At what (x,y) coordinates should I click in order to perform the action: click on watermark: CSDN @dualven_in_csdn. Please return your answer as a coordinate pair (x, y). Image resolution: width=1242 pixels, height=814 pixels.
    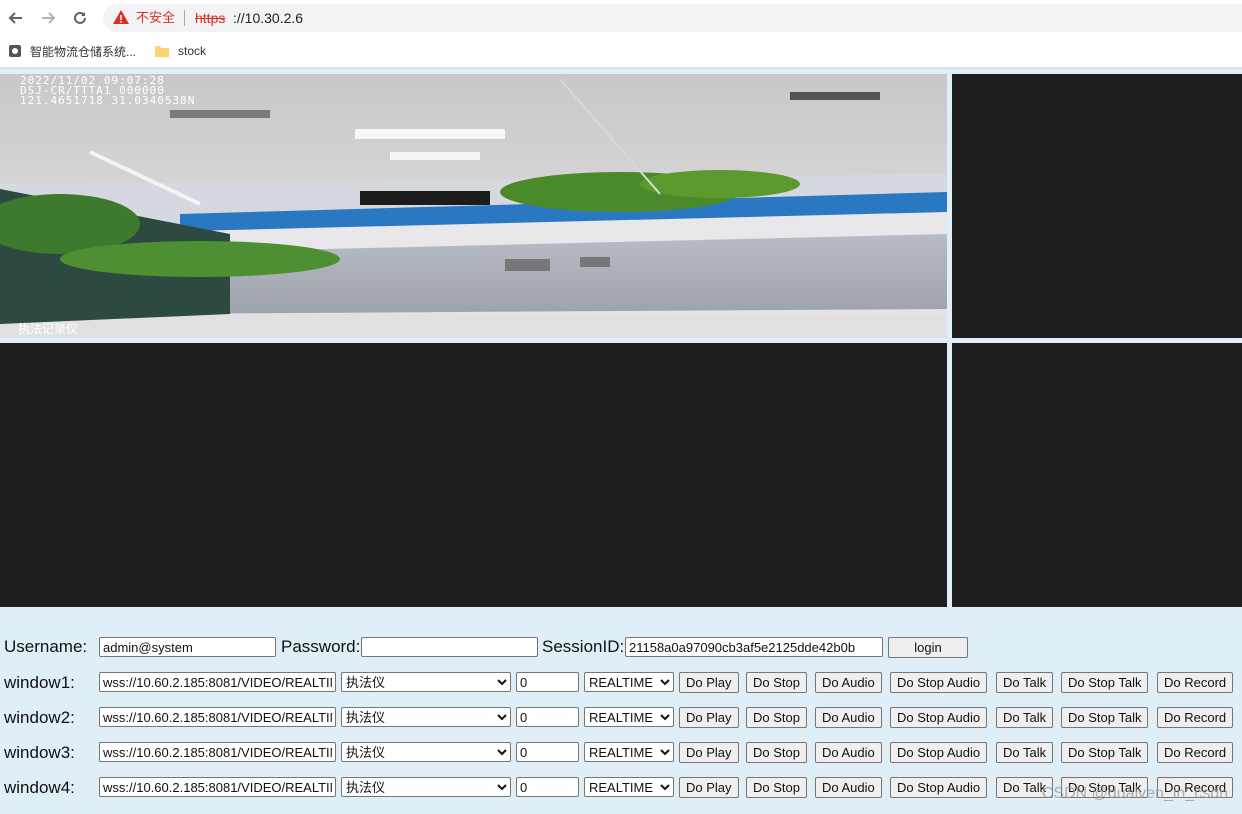
    Looking at the image, I should click on (1134, 793).